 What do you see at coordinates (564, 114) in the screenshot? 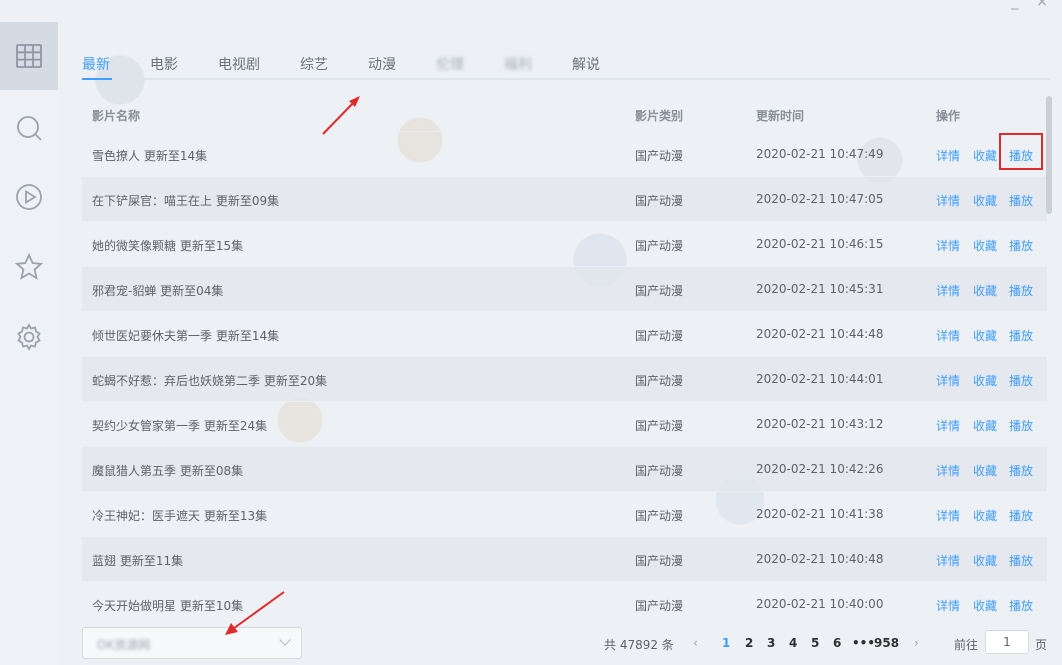
I see `table-header: 影片名称 影片类别 更新时间 操作` at bounding box center [564, 114].